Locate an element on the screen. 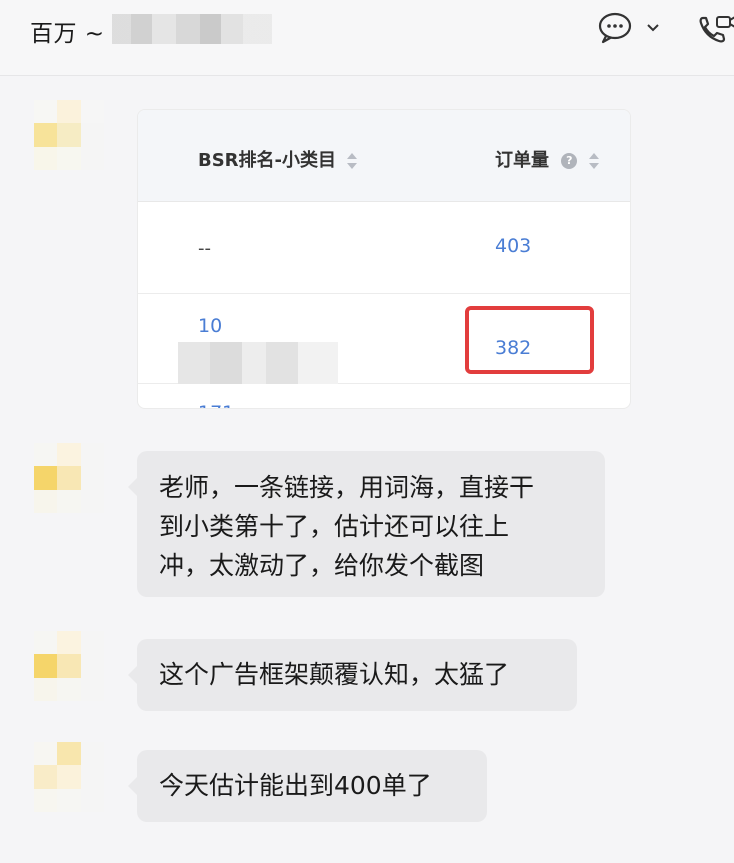 This screenshot has width=734, height=863. message-text: 今天估计能出到400单了 is located at coordinates (295, 785).